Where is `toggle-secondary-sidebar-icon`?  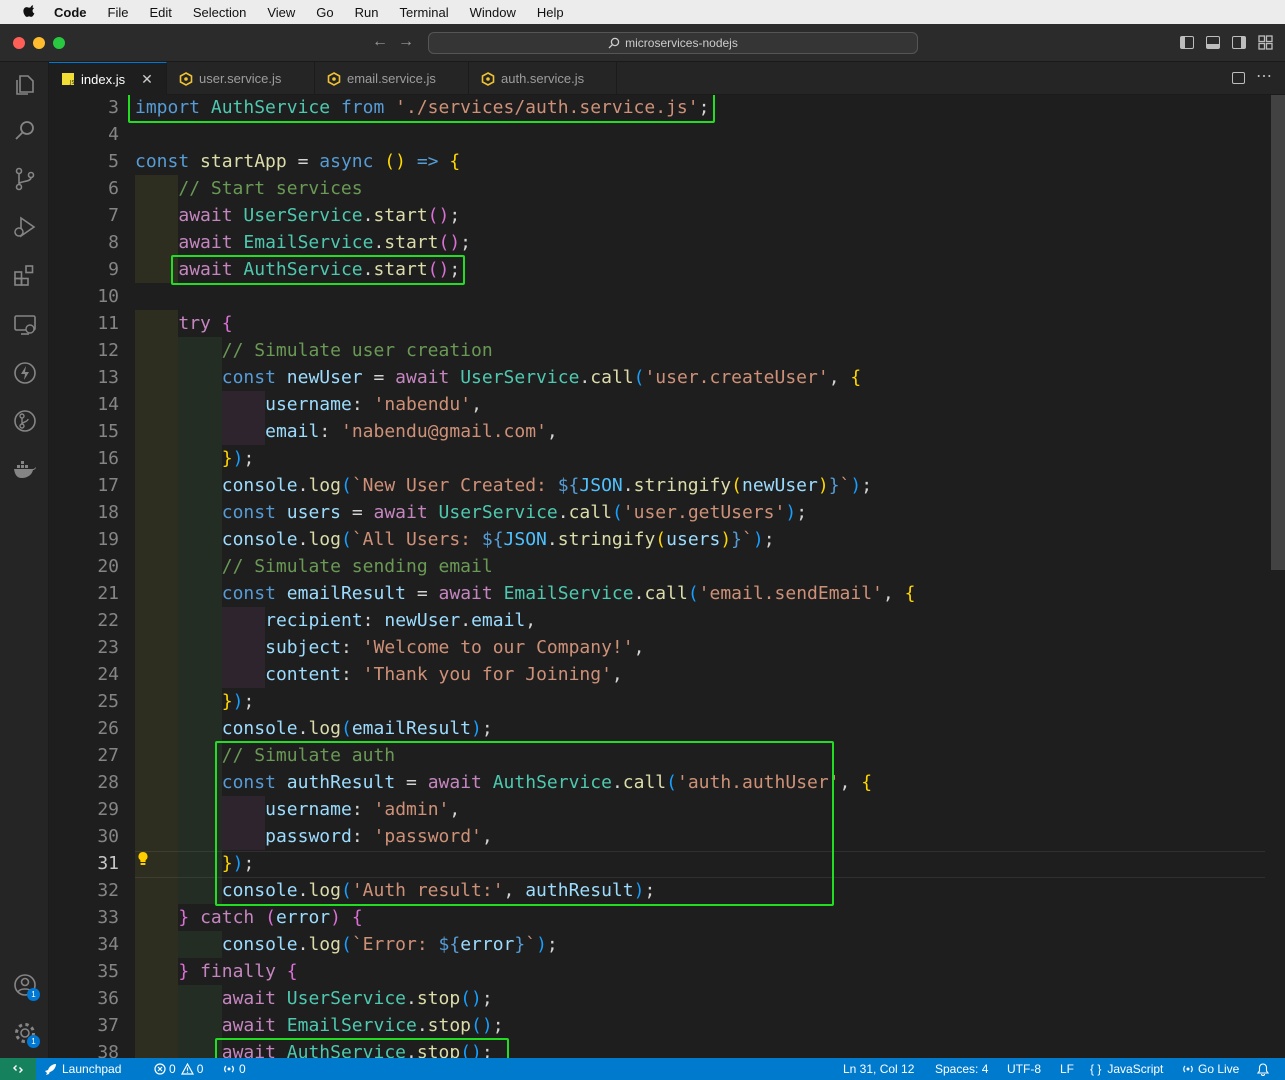 toggle-secondary-sidebar-icon is located at coordinates (1239, 42).